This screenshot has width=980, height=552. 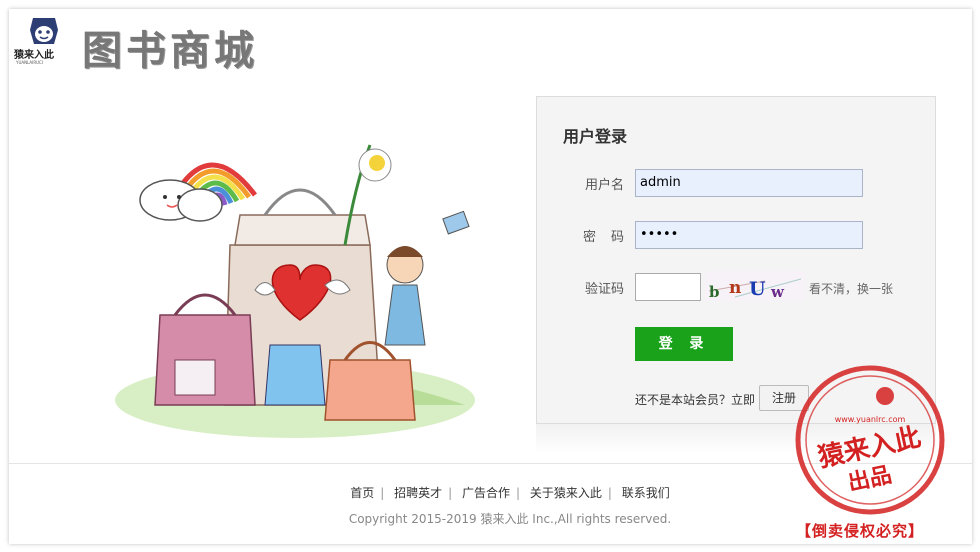 I want to click on svg-text: w, so click(x=777, y=292).